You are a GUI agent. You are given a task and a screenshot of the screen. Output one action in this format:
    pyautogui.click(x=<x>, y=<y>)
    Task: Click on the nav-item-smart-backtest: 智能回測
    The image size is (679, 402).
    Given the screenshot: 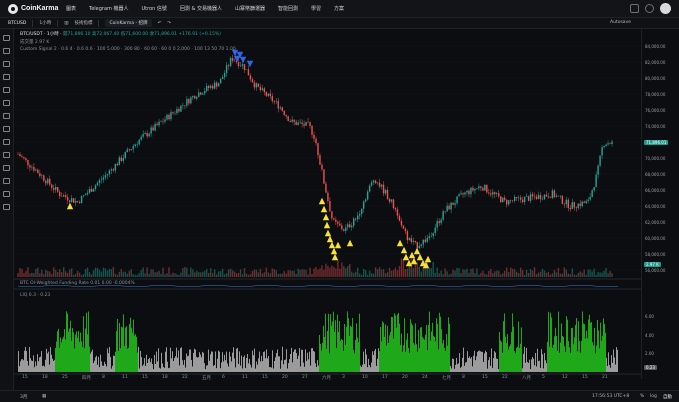 What is the action you would take?
    pyautogui.click(x=288, y=8)
    